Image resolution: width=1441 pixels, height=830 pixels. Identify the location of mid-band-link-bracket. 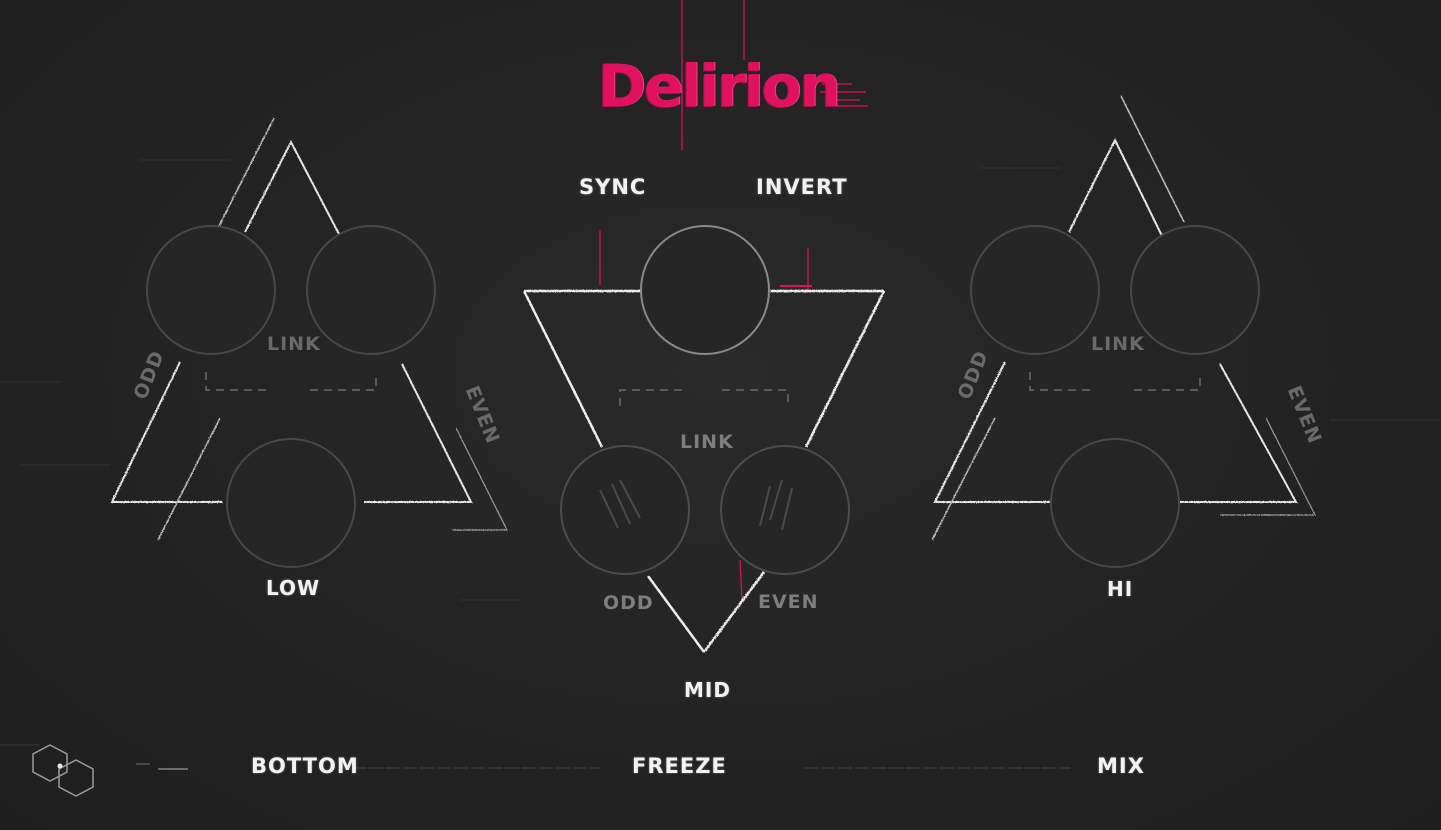
(704, 397).